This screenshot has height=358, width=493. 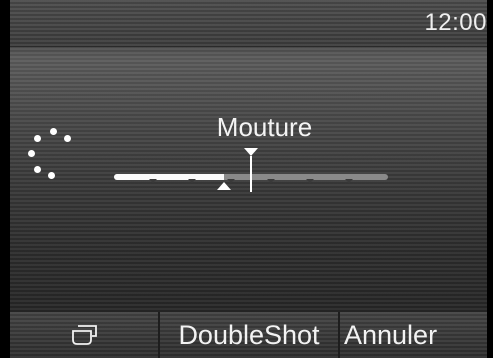 I want to click on cancel-button: Annuler, so click(x=412, y=335).